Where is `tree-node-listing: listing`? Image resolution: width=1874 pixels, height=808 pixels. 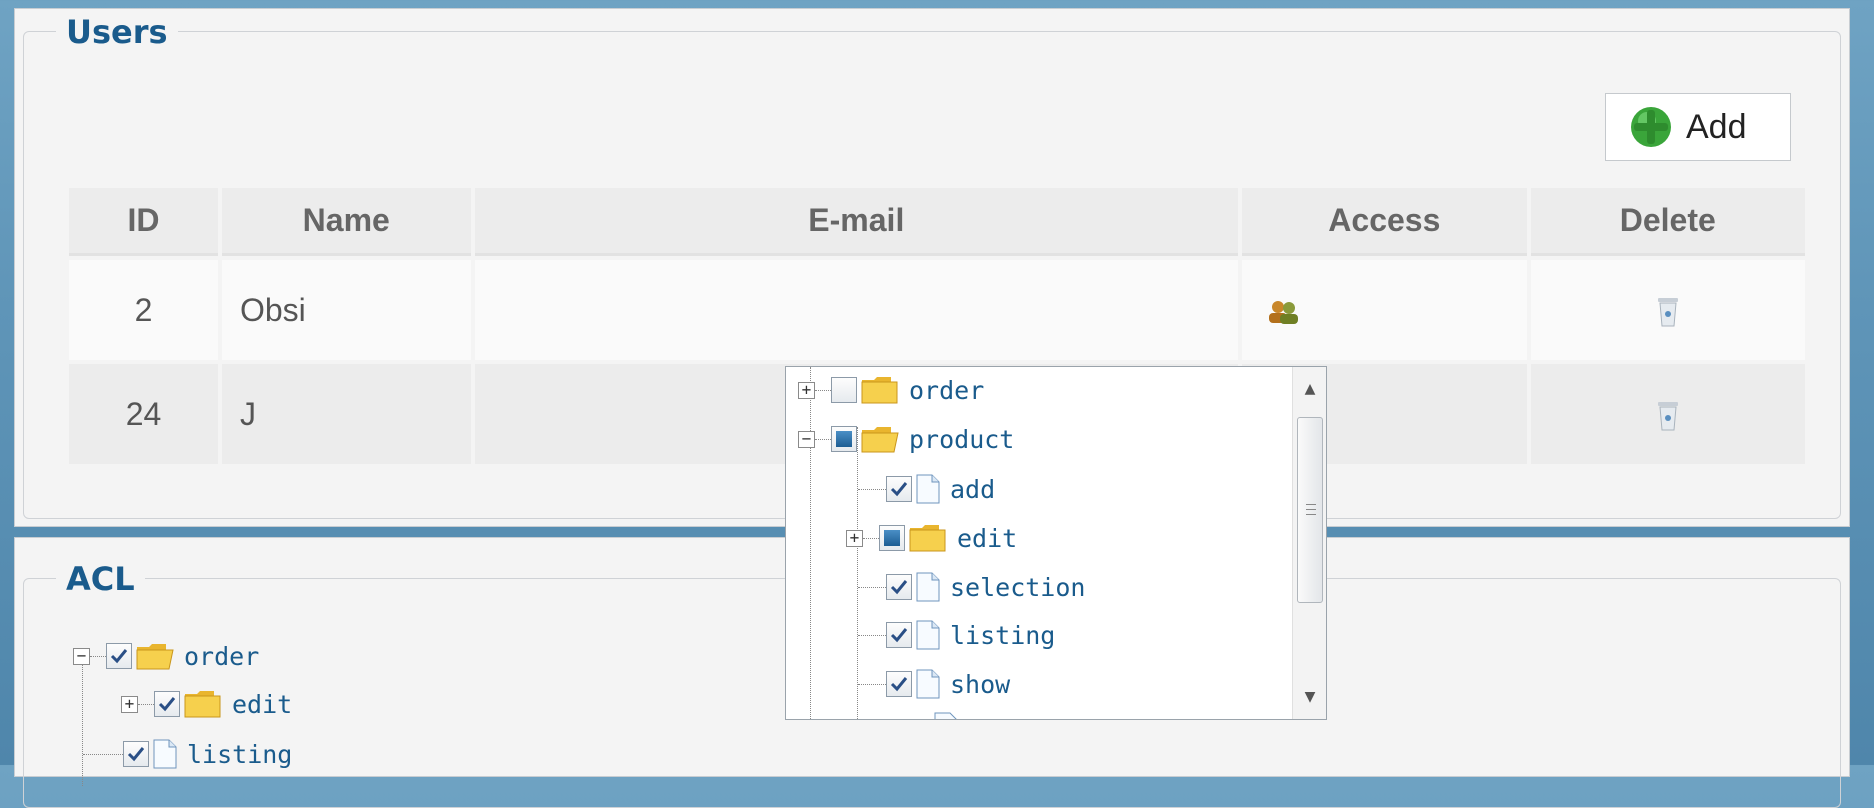
tree-node-listing: listing is located at coordinates (188, 754).